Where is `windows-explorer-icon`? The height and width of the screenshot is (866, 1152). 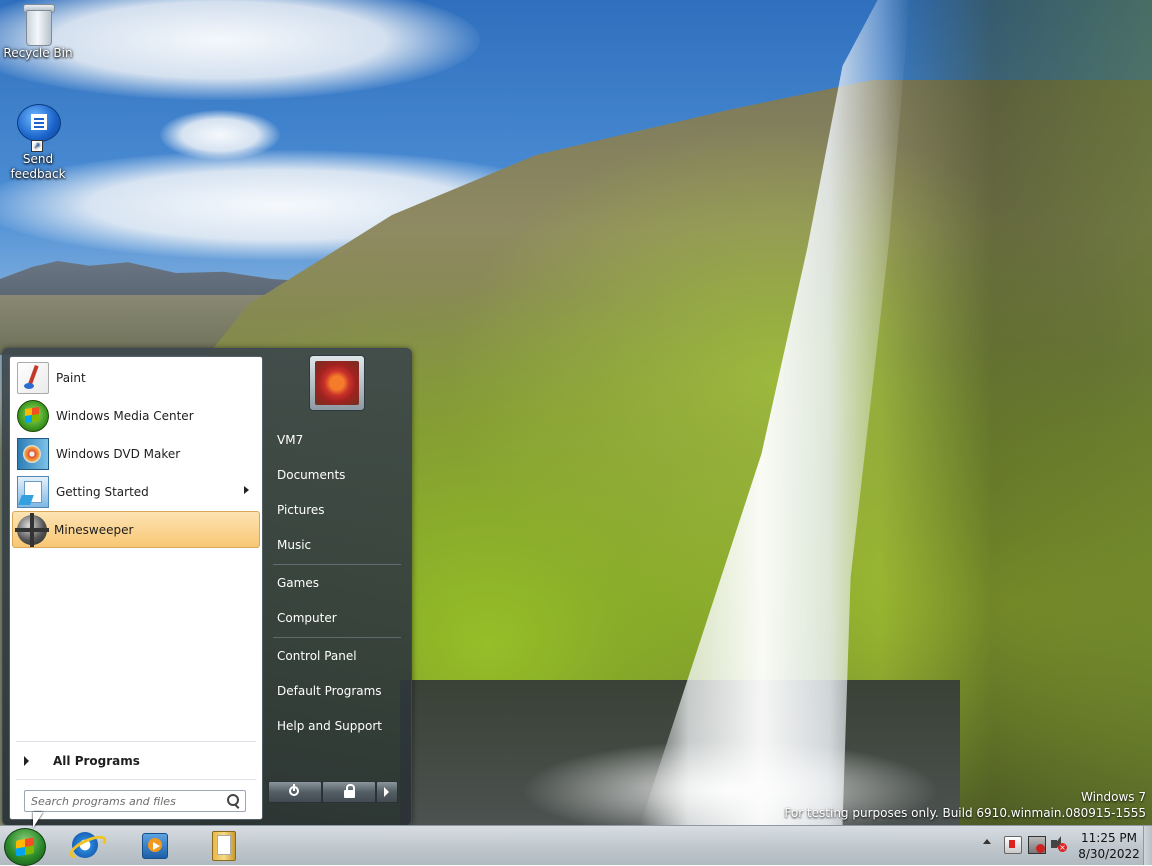
windows-explorer-icon is located at coordinates (224, 846).